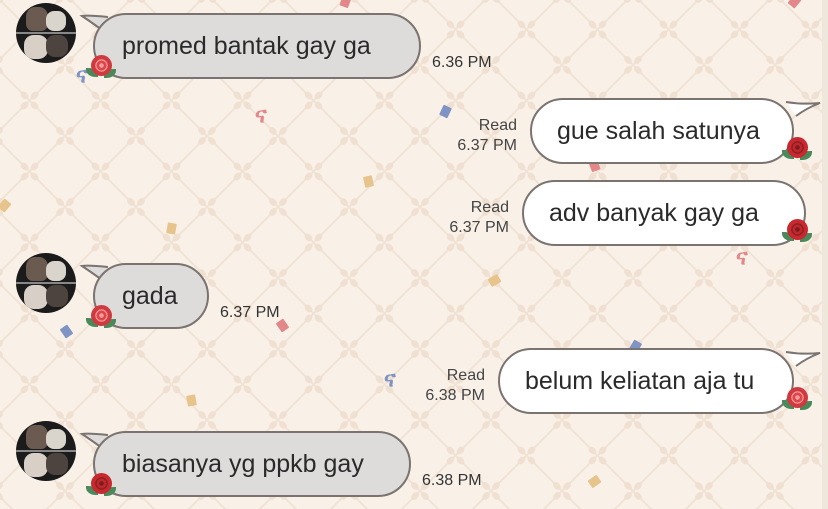  I want to click on message-bubble: gue salah satunya, so click(662, 131).